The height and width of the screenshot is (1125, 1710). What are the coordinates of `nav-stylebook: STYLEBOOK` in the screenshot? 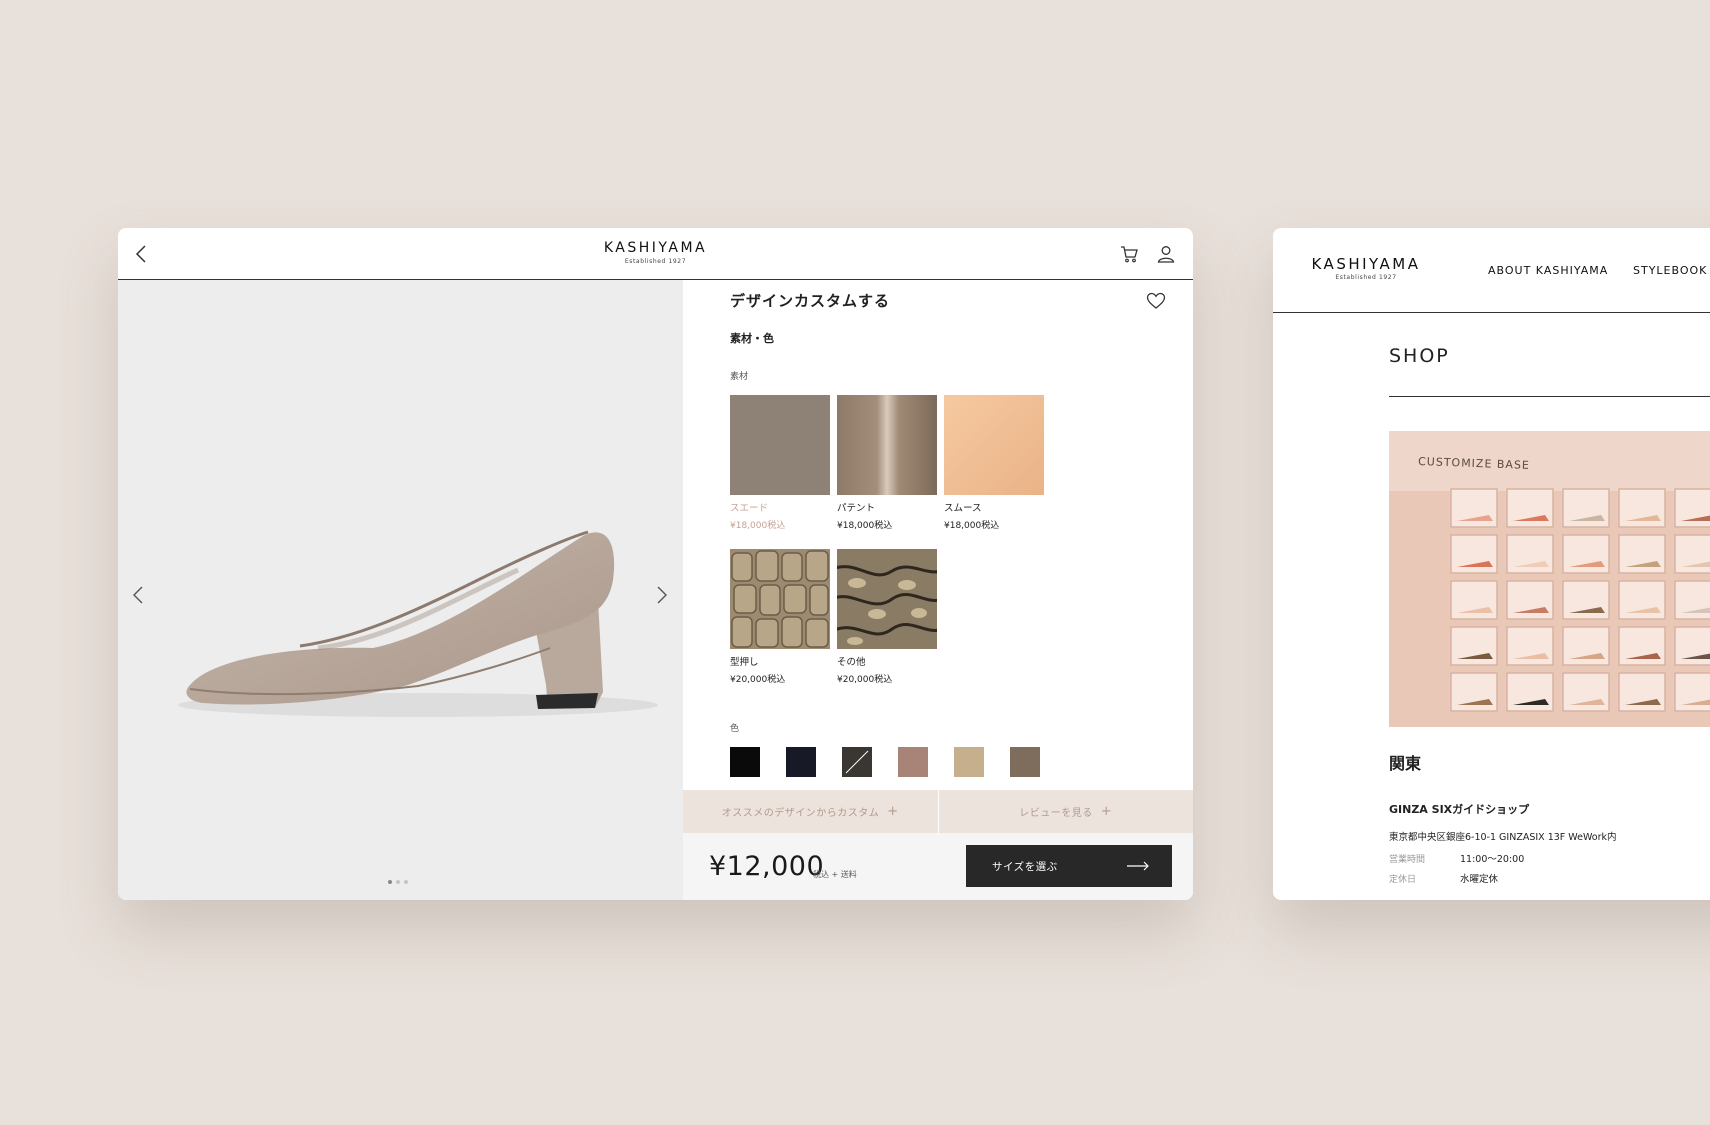 It's located at (1670, 270).